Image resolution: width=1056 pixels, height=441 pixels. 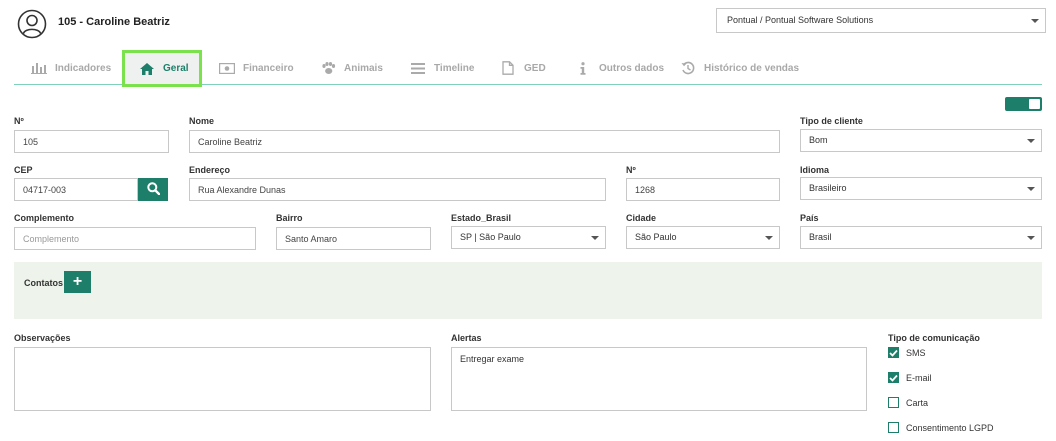 What do you see at coordinates (397, 189) in the screenshot?
I see `endereco-field: Rua Alexandre Dunas` at bounding box center [397, 189].